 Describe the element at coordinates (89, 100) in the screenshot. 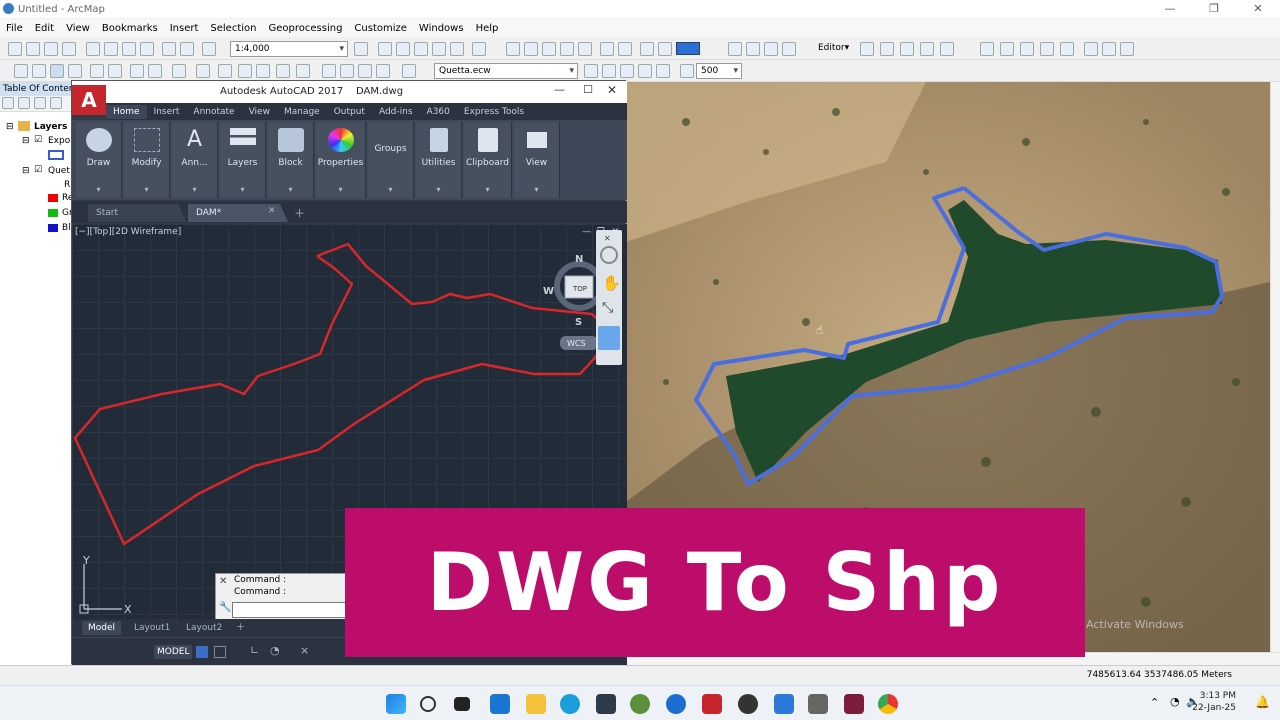

I see `autocad-logo-icon: A` at that location.